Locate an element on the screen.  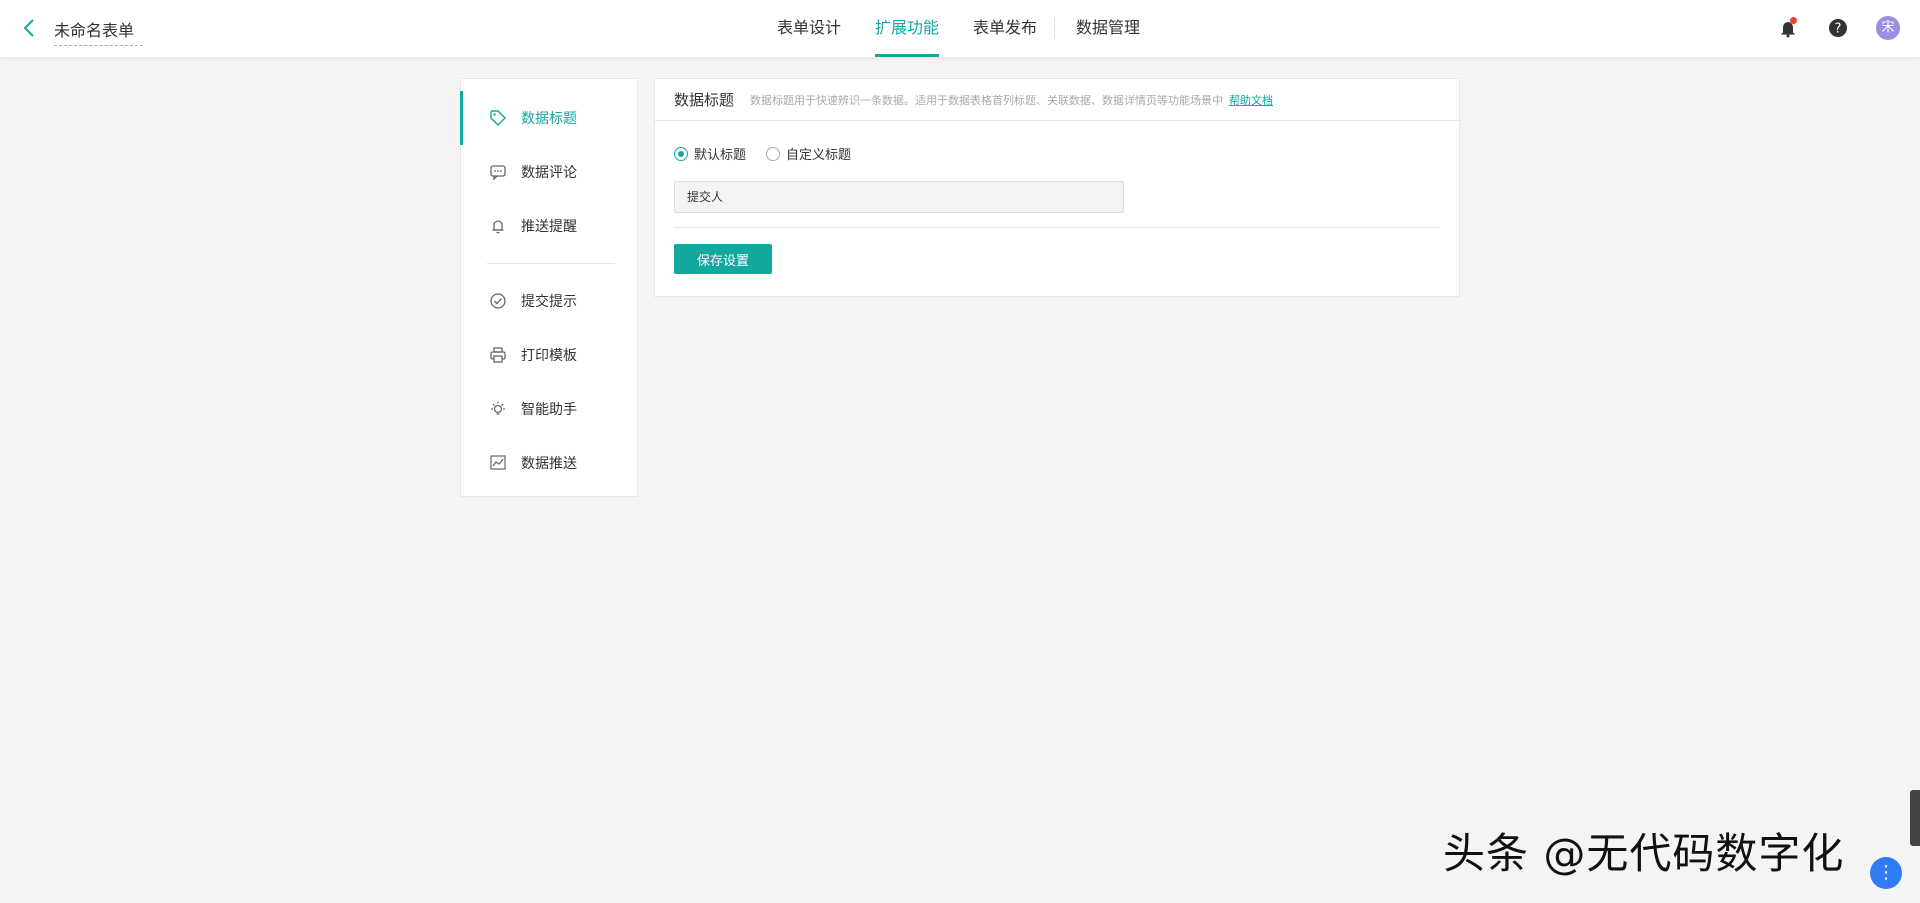
notification-dot is located at coordinates (1793, 20).